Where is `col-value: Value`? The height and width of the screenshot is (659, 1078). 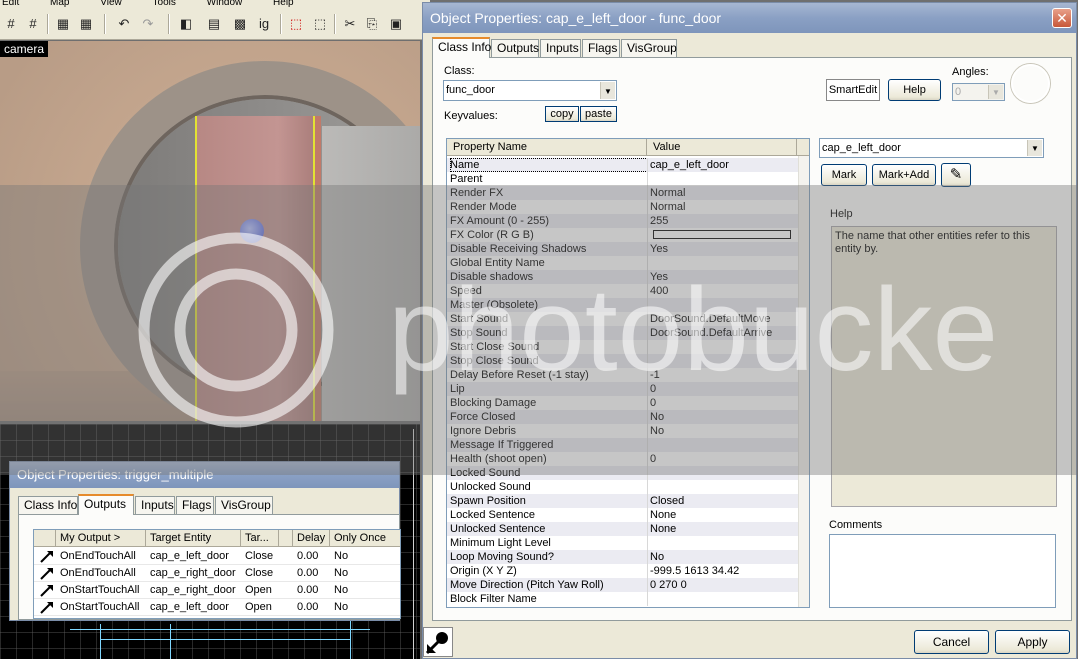
col-value: Value is located at coordinates (722, 147).